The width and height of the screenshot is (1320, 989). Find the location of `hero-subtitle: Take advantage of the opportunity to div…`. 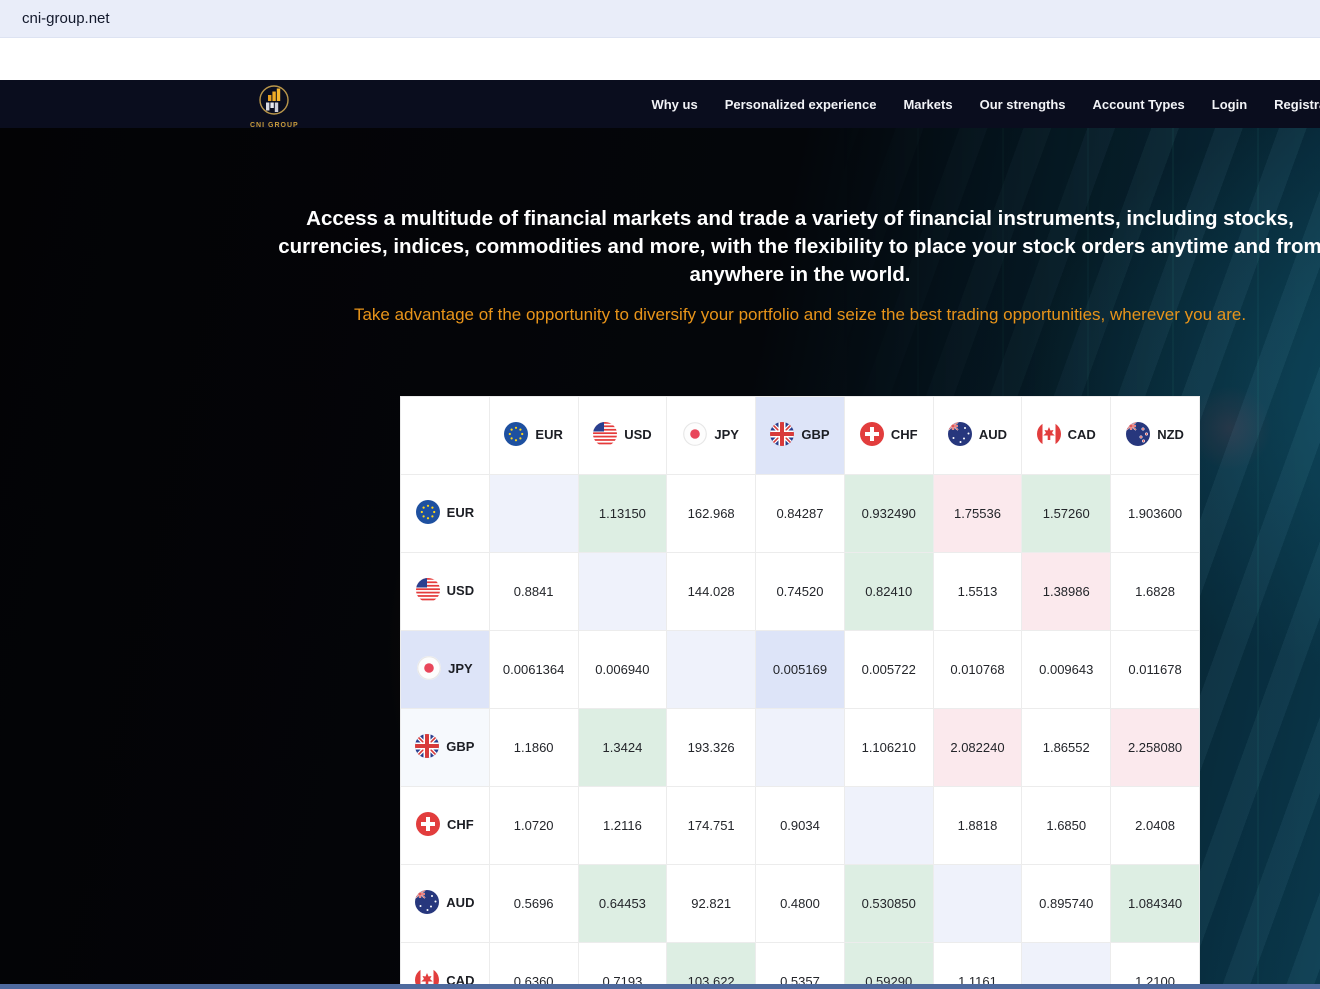

hero-subtitle: Take advantage of the opportunity to div… is located at coordinates (800, 314).